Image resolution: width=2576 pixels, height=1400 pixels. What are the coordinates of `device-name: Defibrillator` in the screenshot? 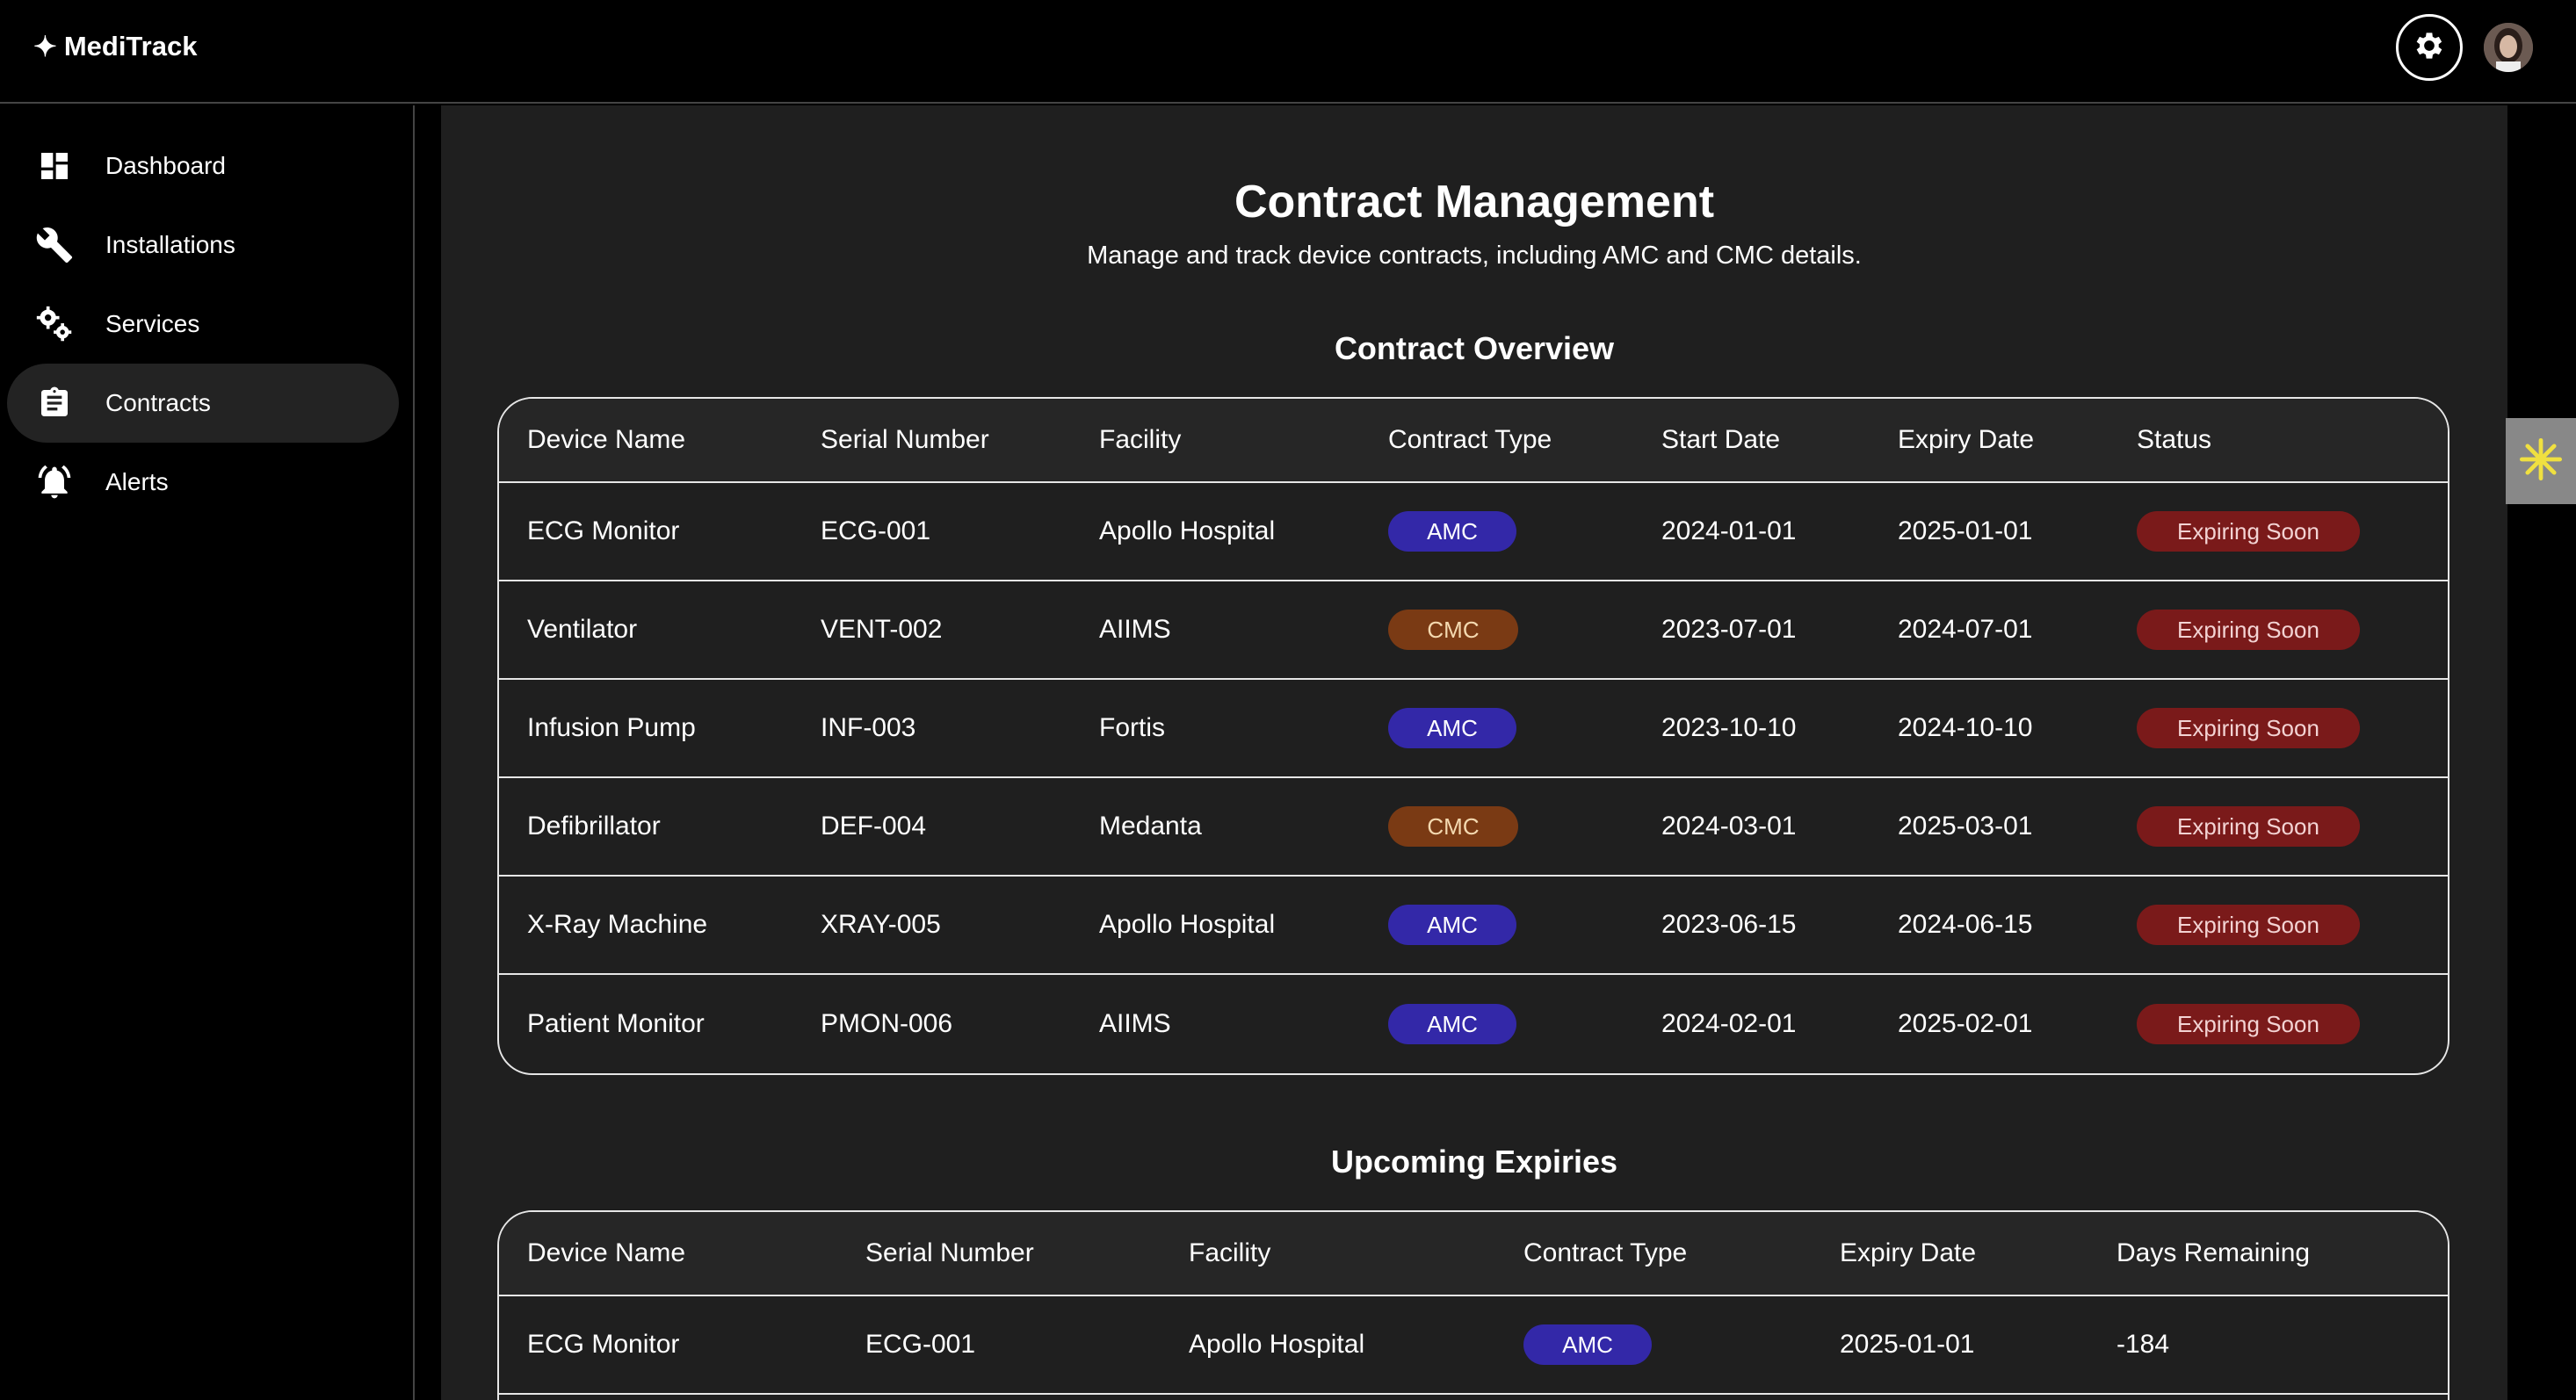 It's located at (594, 826).